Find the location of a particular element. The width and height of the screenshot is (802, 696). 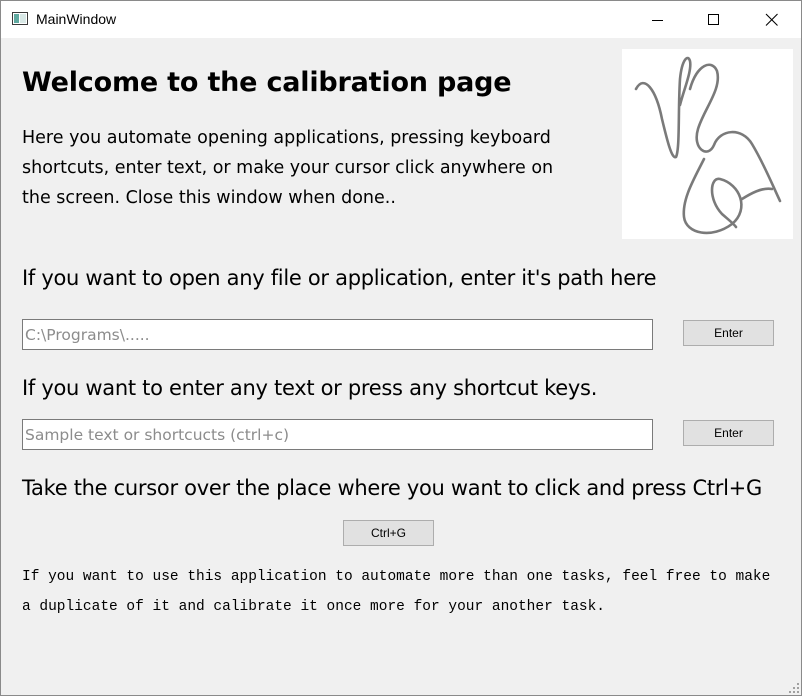

maximize-button is located at coordinates (714, 19).